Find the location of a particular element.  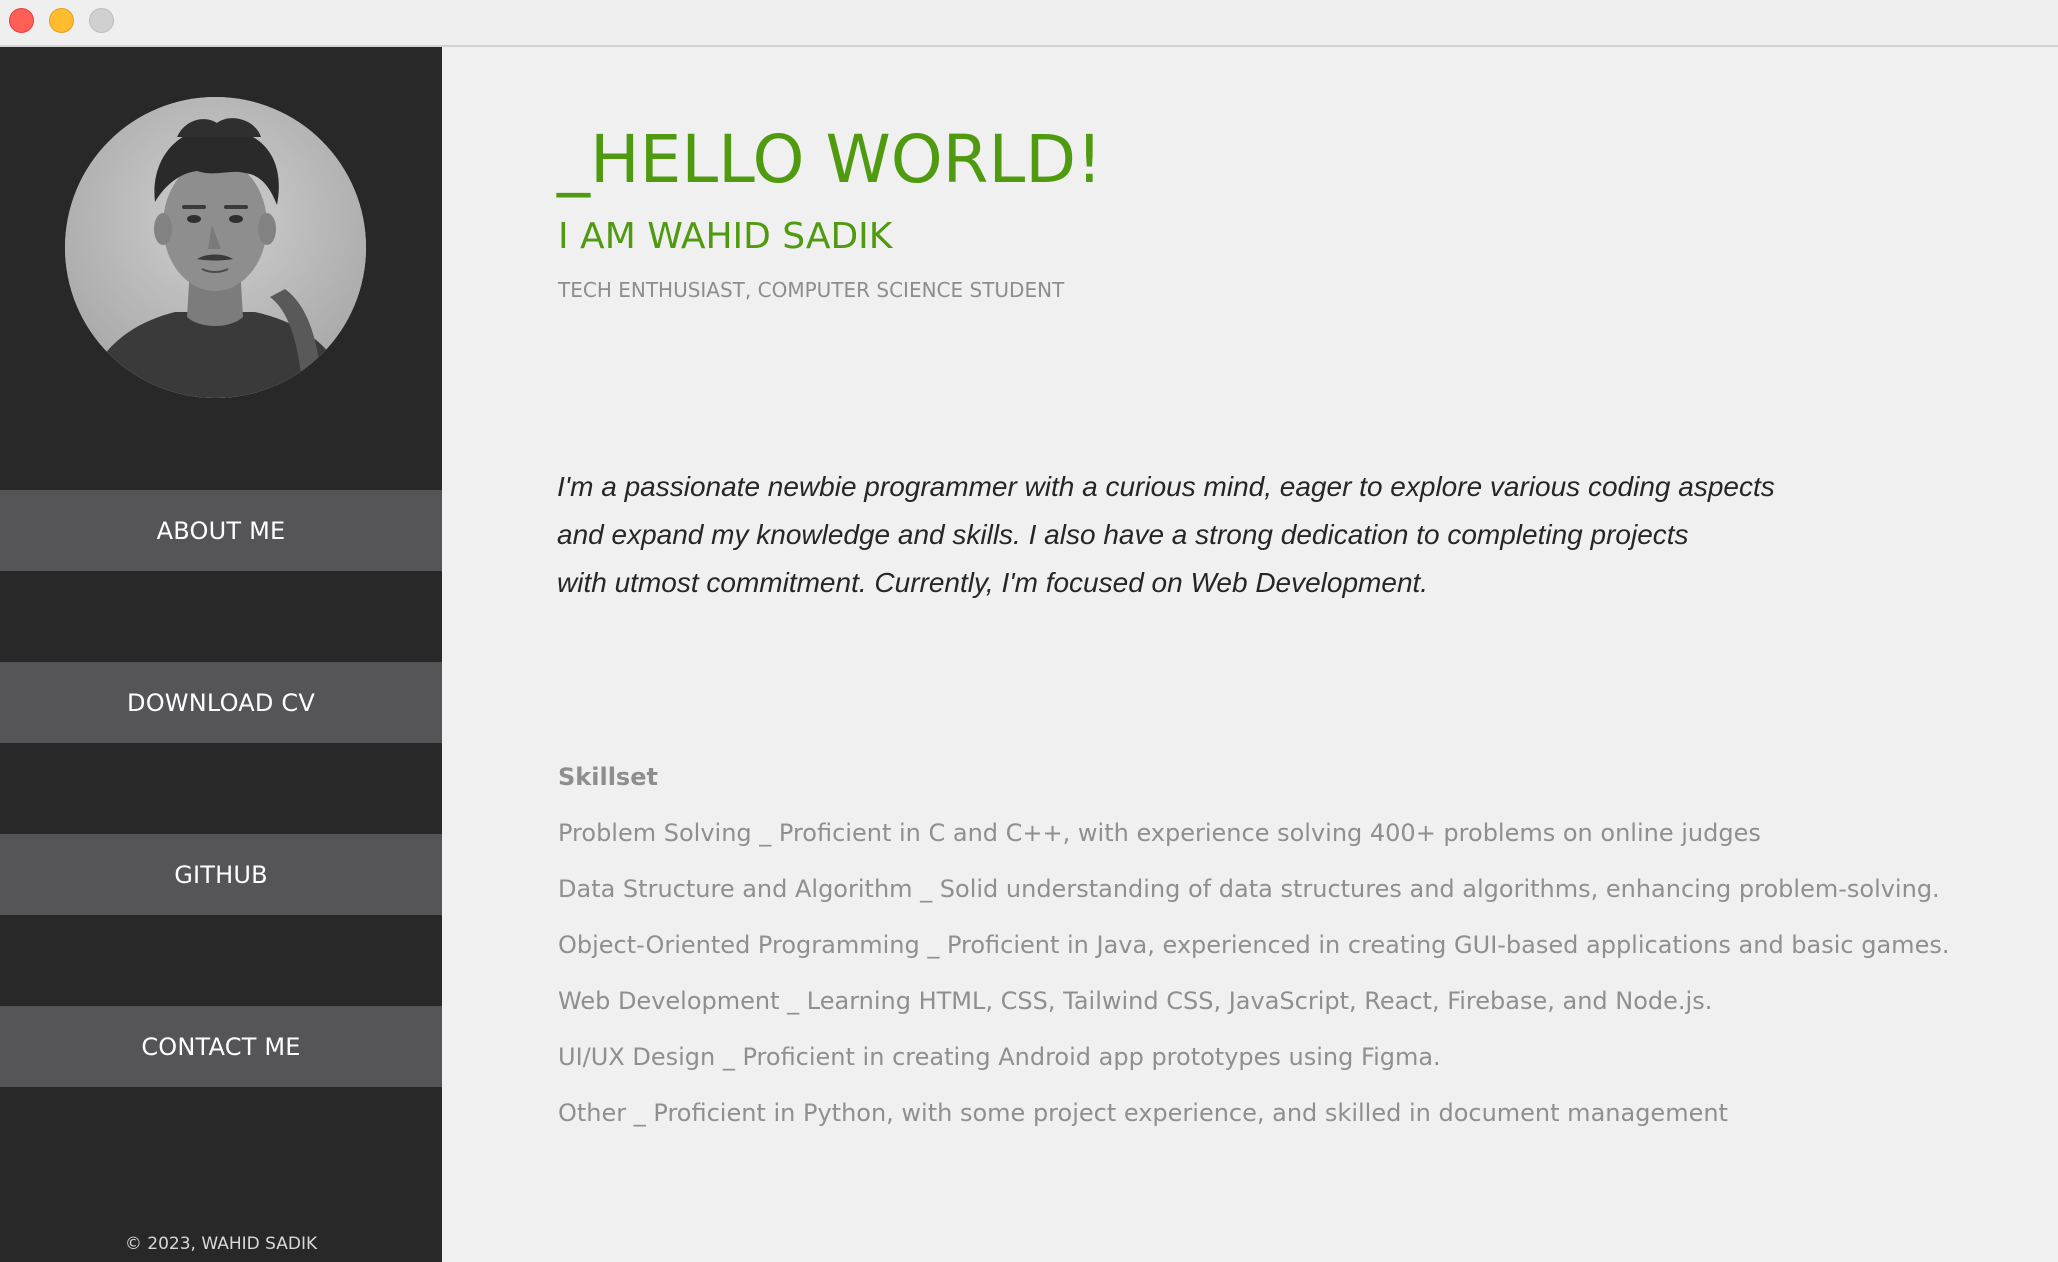

minimize-window-button is located at coordinates (61, 20).